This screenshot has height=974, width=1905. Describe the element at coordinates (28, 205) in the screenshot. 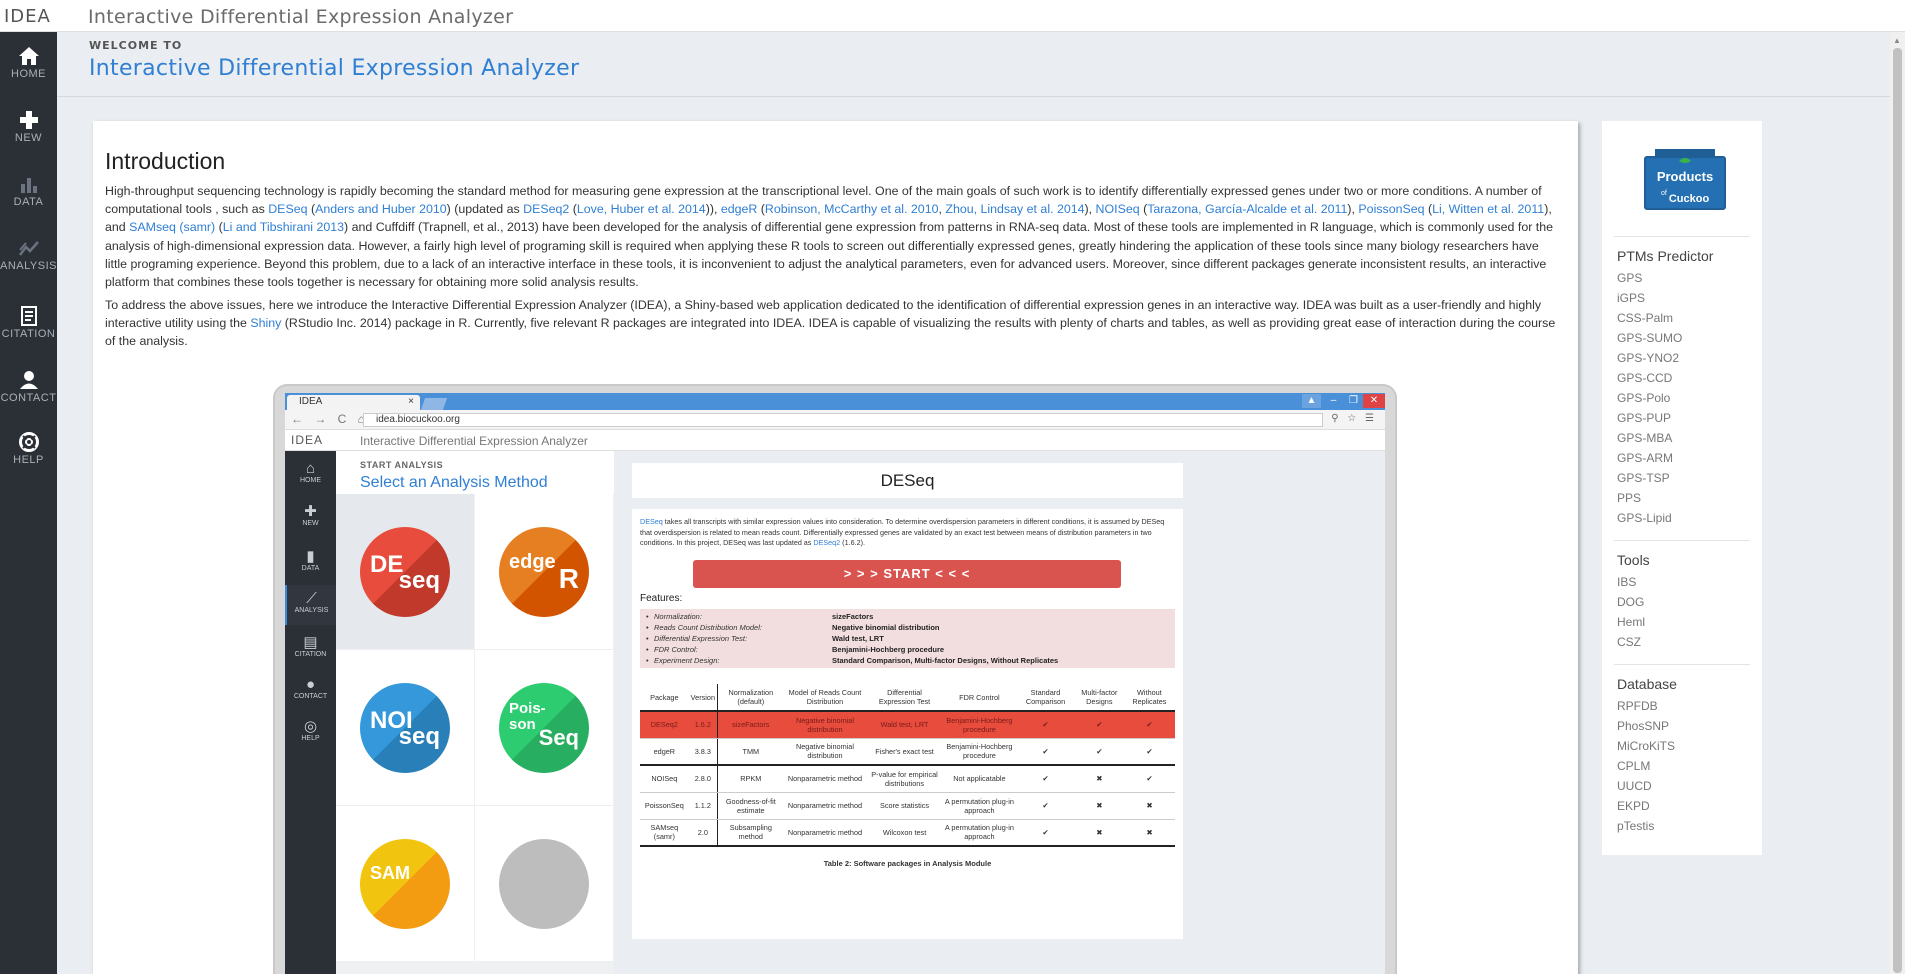

I see `sidebar-item-data: DATA` at that location.